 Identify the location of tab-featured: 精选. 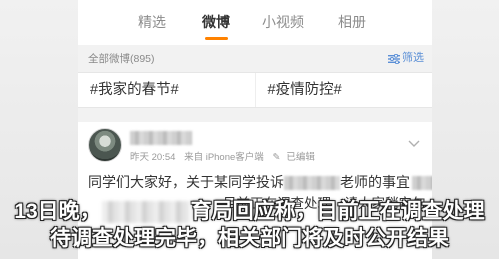
(152, 22).